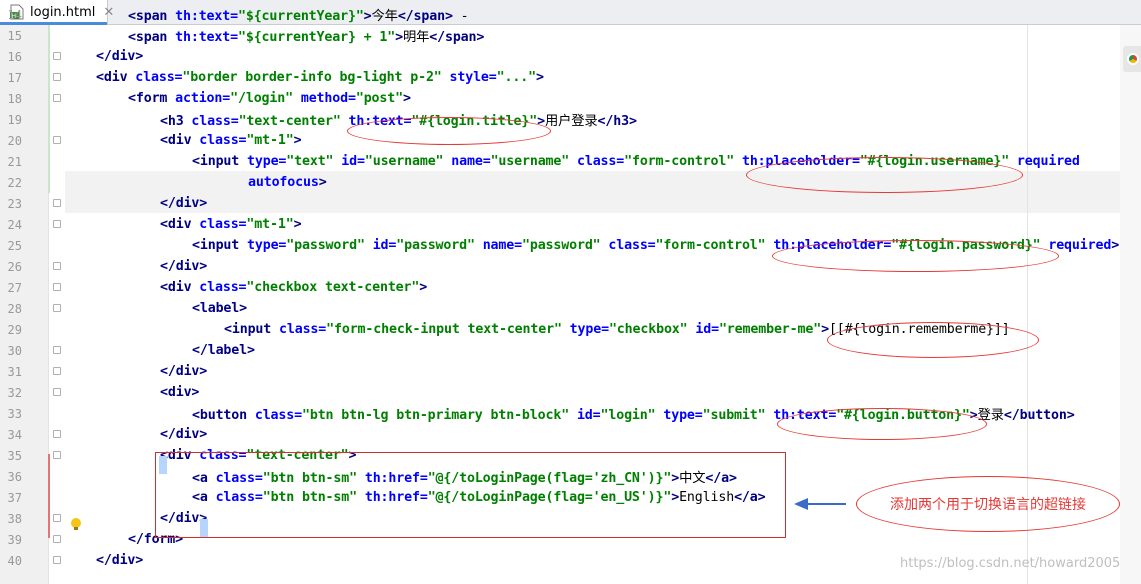 This screenshot has width=1141, height=584. I want to click on lightbulb-icon, so click(76, 524).